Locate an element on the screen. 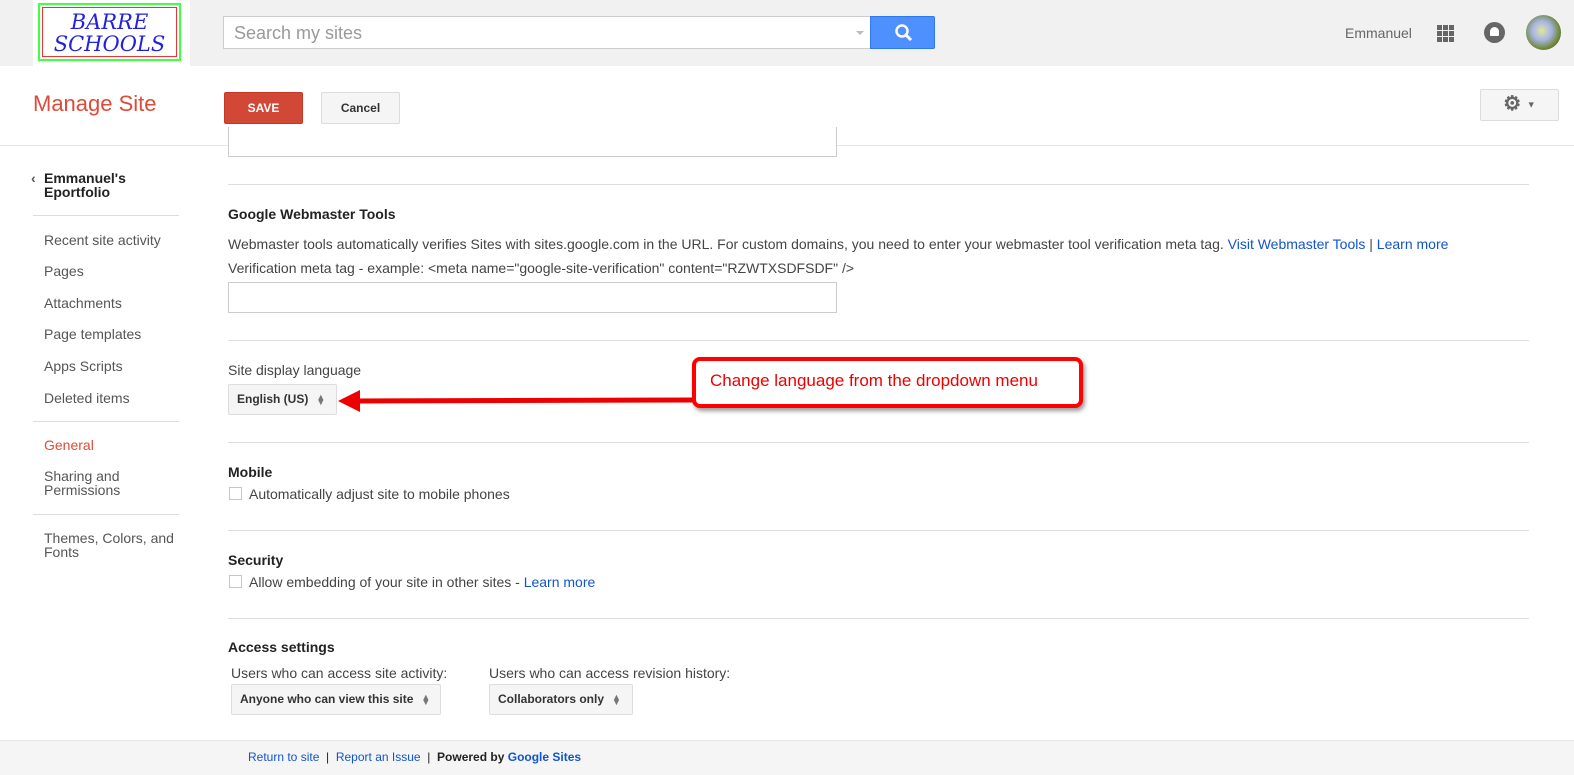 This screenshot has width=1574, height=775. security-learn-more-link: Learn more is located at coordinates (560, 582).